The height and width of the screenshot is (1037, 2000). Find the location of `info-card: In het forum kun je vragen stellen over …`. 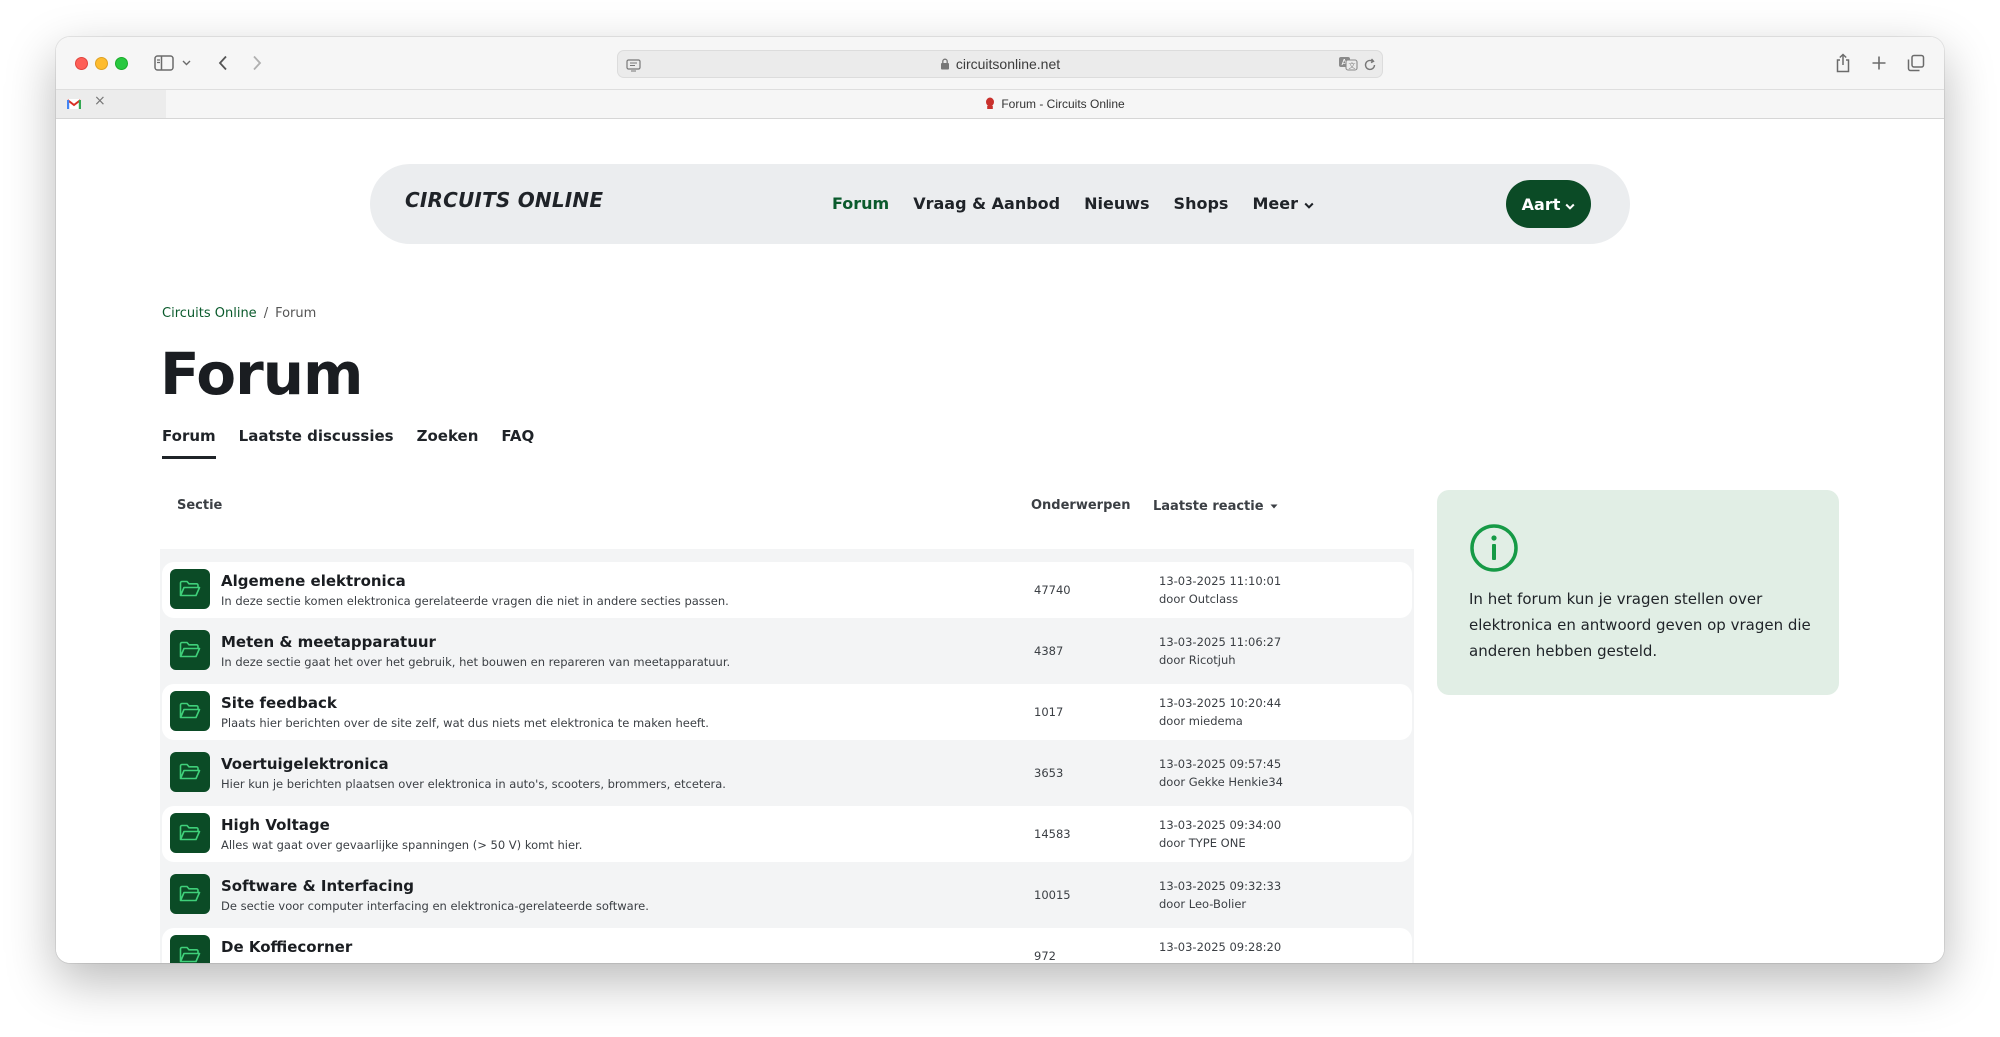

info-card: In het forum kun je vragen stellen over … is located at coordinates (1638, 592).